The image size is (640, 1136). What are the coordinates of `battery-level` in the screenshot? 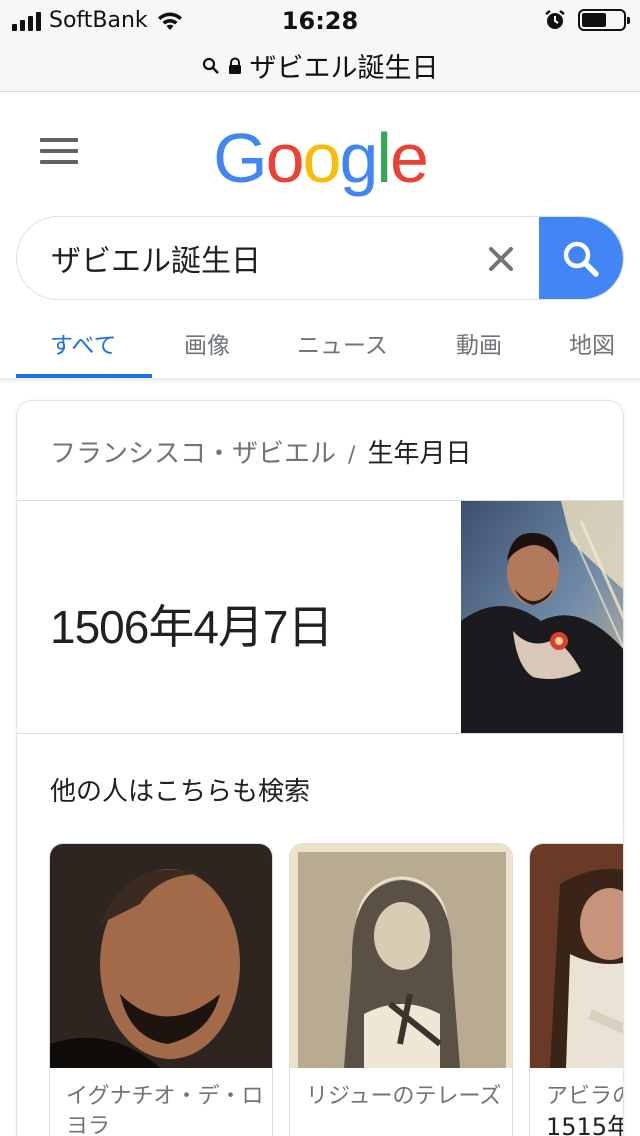 It's located at (594, 20).